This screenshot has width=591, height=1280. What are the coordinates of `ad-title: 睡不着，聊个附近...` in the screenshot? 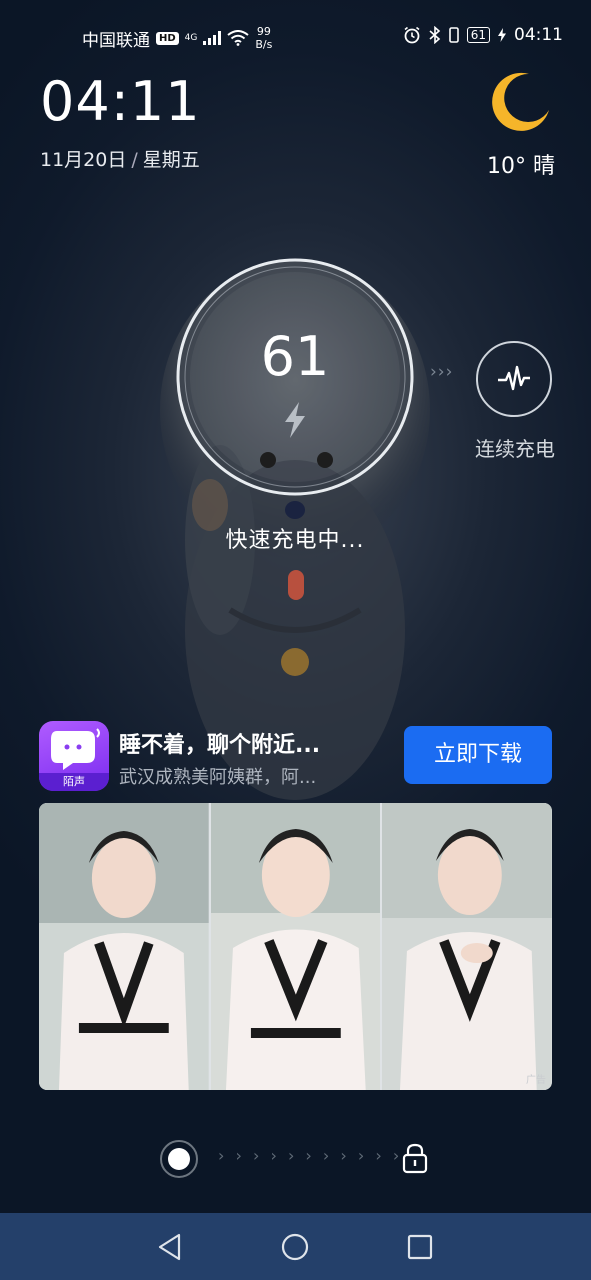 It's located at (219, 743).